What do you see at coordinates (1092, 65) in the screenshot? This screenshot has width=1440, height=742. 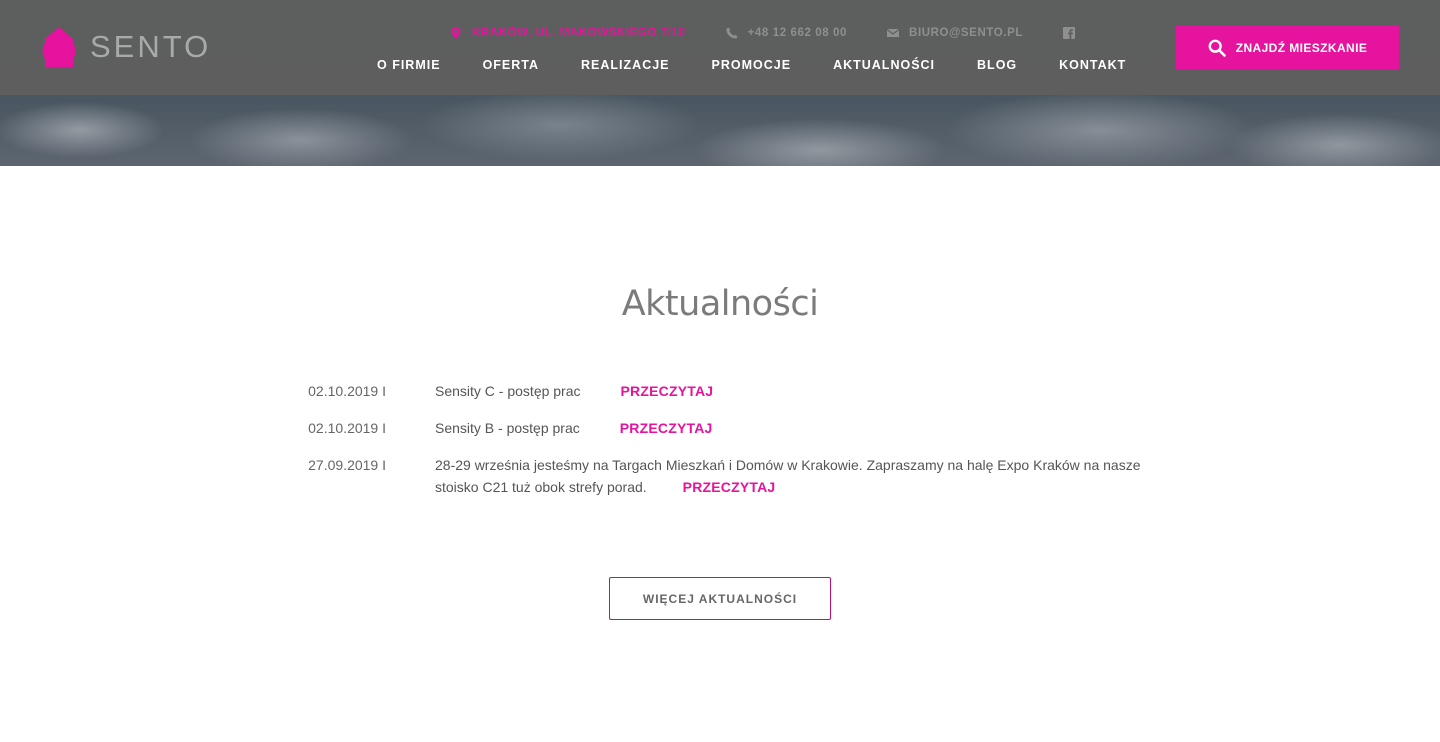 I see `nav-kontakt: KONTAKT` at bounding box center [1092, 65].